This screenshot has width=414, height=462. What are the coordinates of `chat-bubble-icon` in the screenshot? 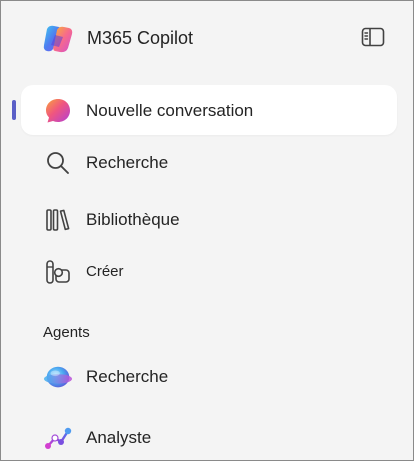 It's located at (58, 111).